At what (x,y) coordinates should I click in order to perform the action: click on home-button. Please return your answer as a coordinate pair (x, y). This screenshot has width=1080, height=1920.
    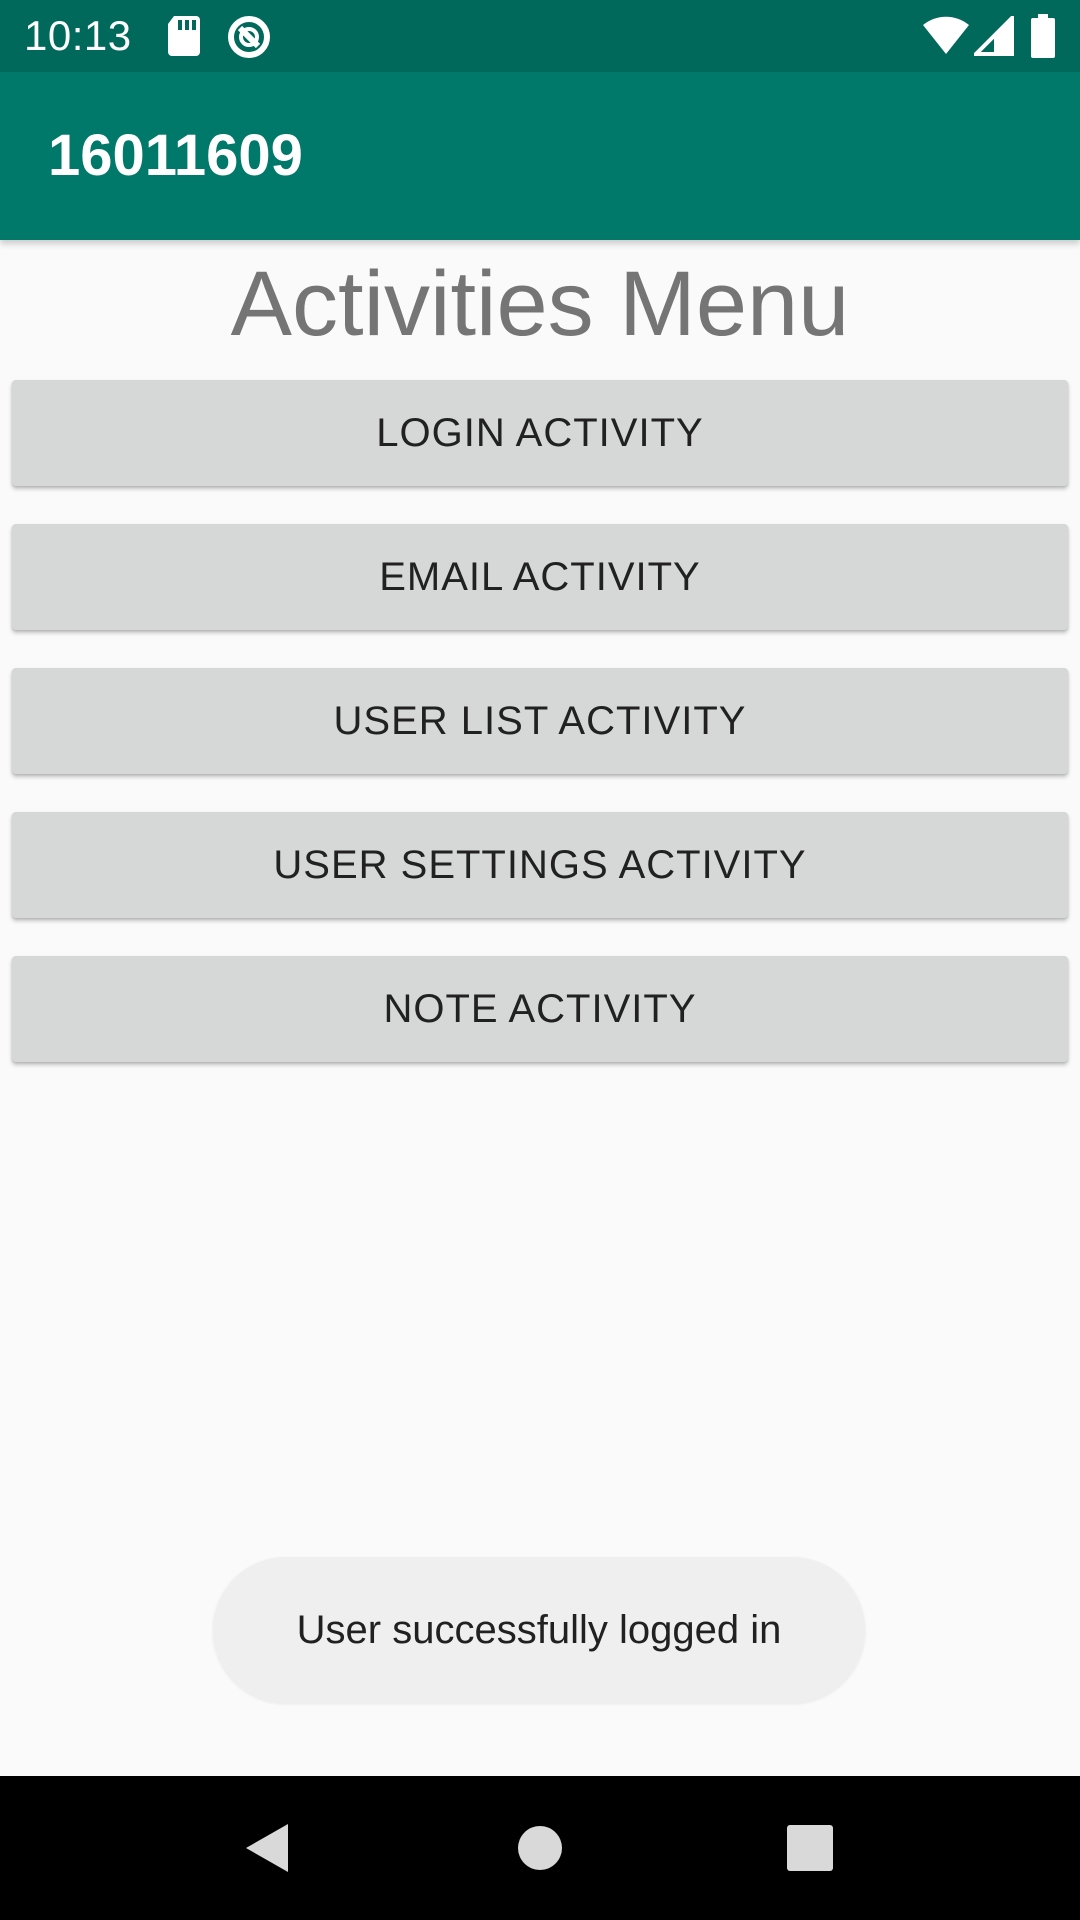
    Looking at the image, I should click on (540, 1848).